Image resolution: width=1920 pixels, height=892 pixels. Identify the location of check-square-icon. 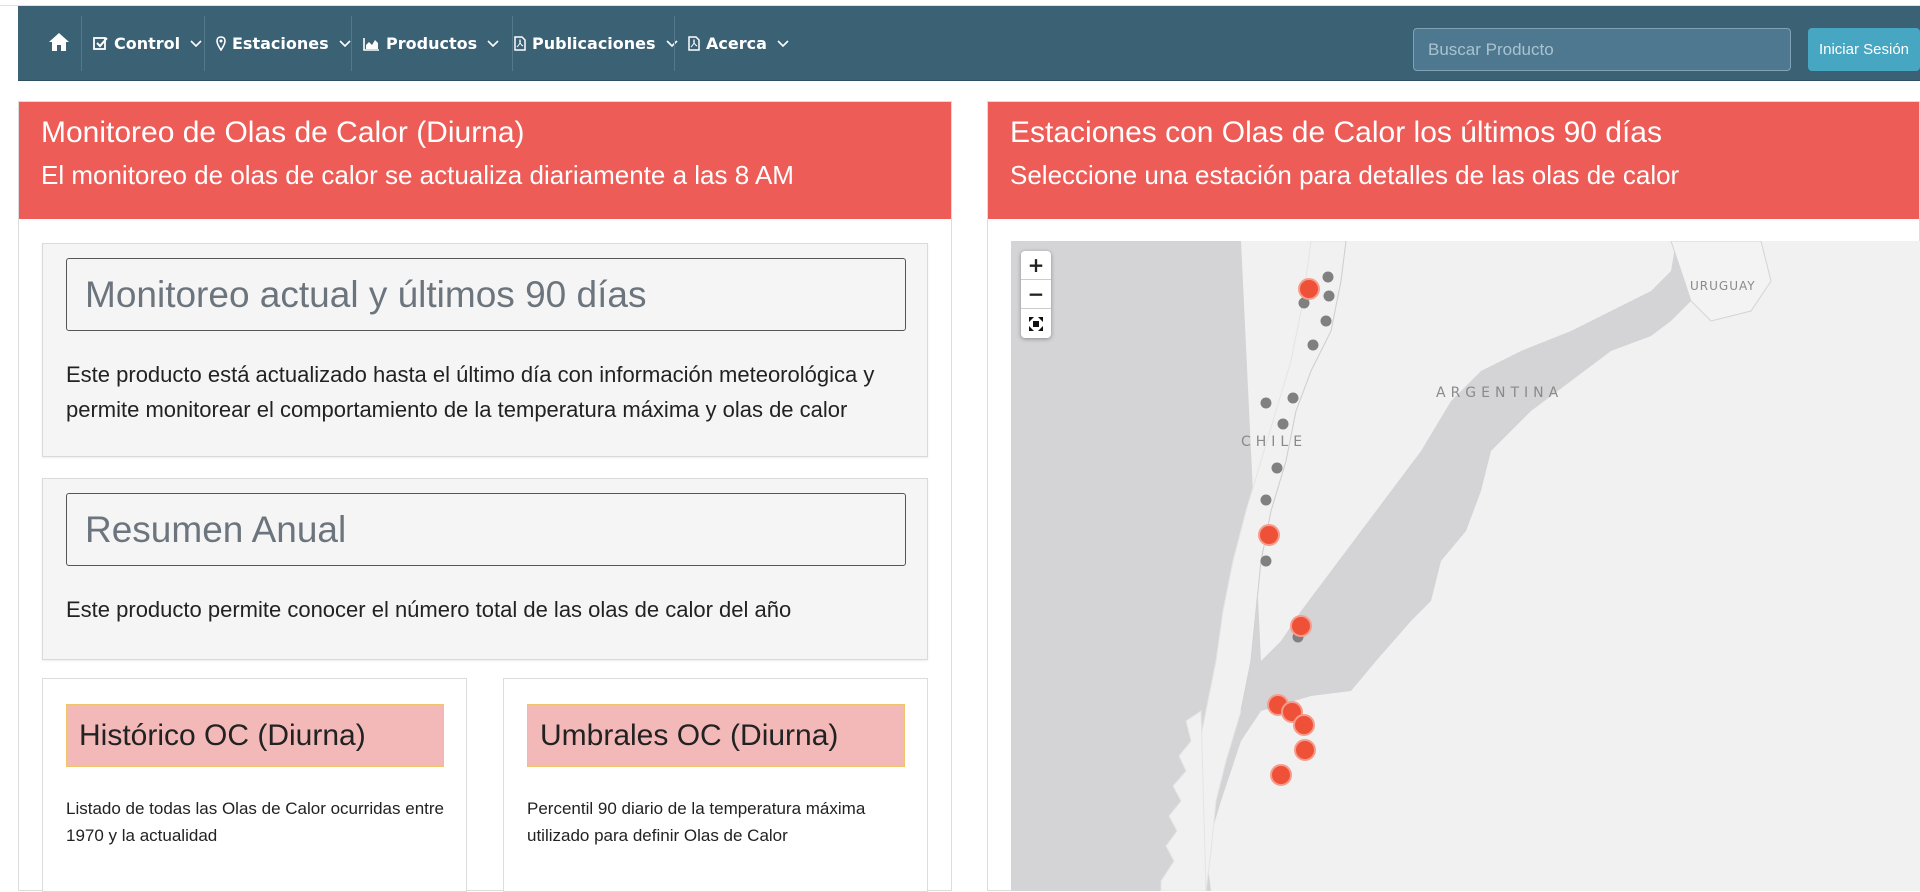
(100, 43).